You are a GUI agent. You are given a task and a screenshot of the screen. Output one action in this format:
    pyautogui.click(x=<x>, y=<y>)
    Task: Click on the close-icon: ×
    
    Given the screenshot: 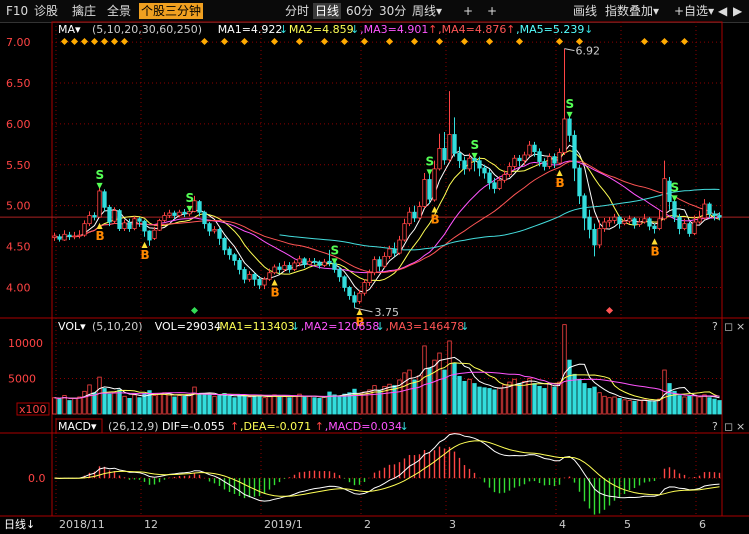 What is the action you would take?
    pyautogui.click(x=740, y=426)
    